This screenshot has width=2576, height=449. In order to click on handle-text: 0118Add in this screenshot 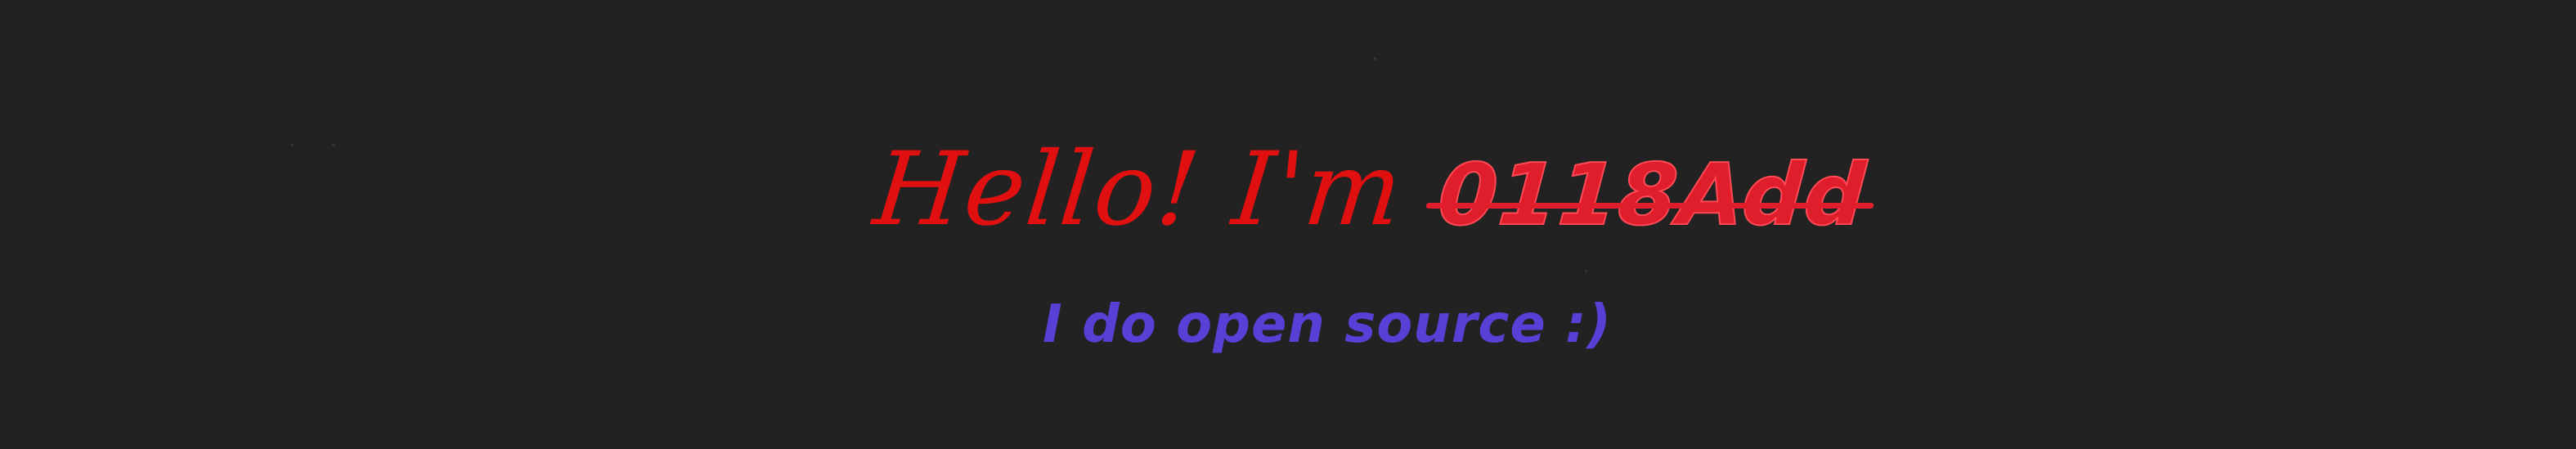, I will do `click(1650, 194)`.